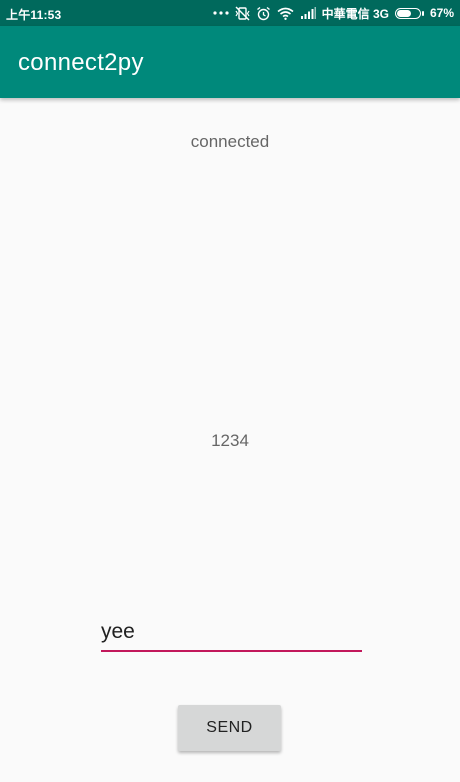 This screenshot has width=460, height=782. Describe the element at coordinates (229, 728) in the screenshot. I see `send-button: SEND` at that location.